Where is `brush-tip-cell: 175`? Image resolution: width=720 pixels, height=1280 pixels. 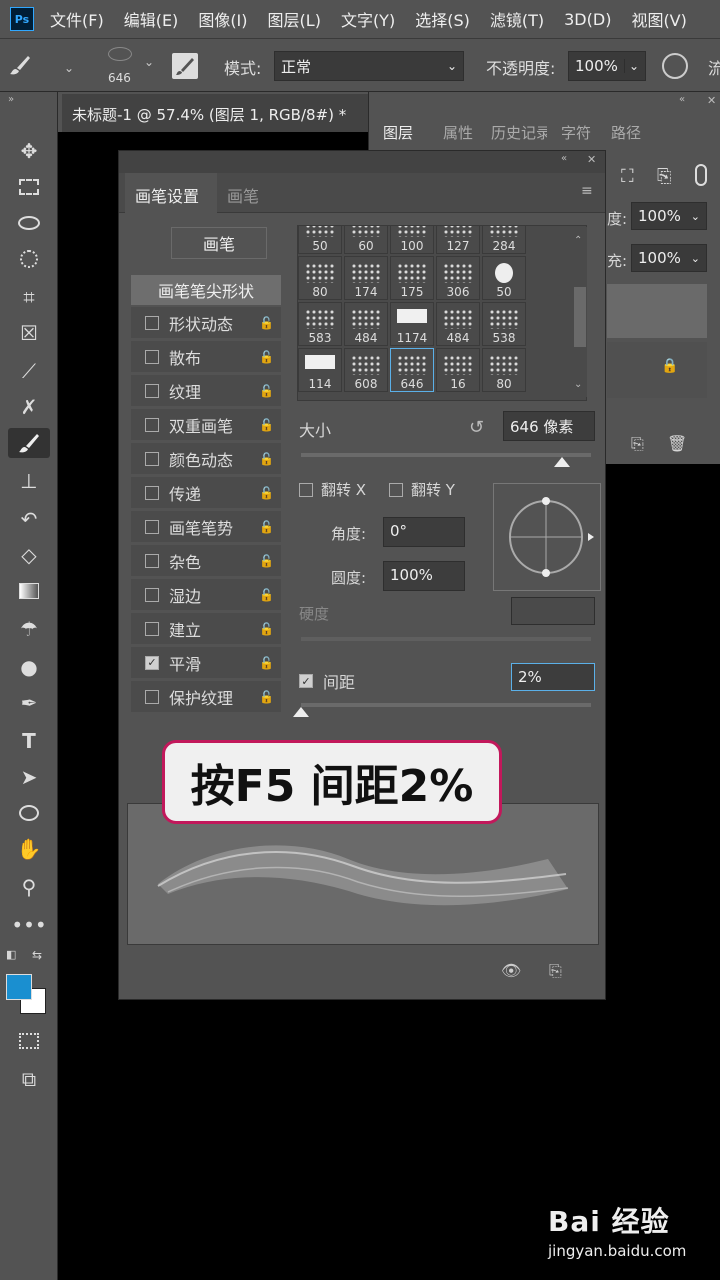 brush-tip-cell: 175 is located at coordinates (412, 278).